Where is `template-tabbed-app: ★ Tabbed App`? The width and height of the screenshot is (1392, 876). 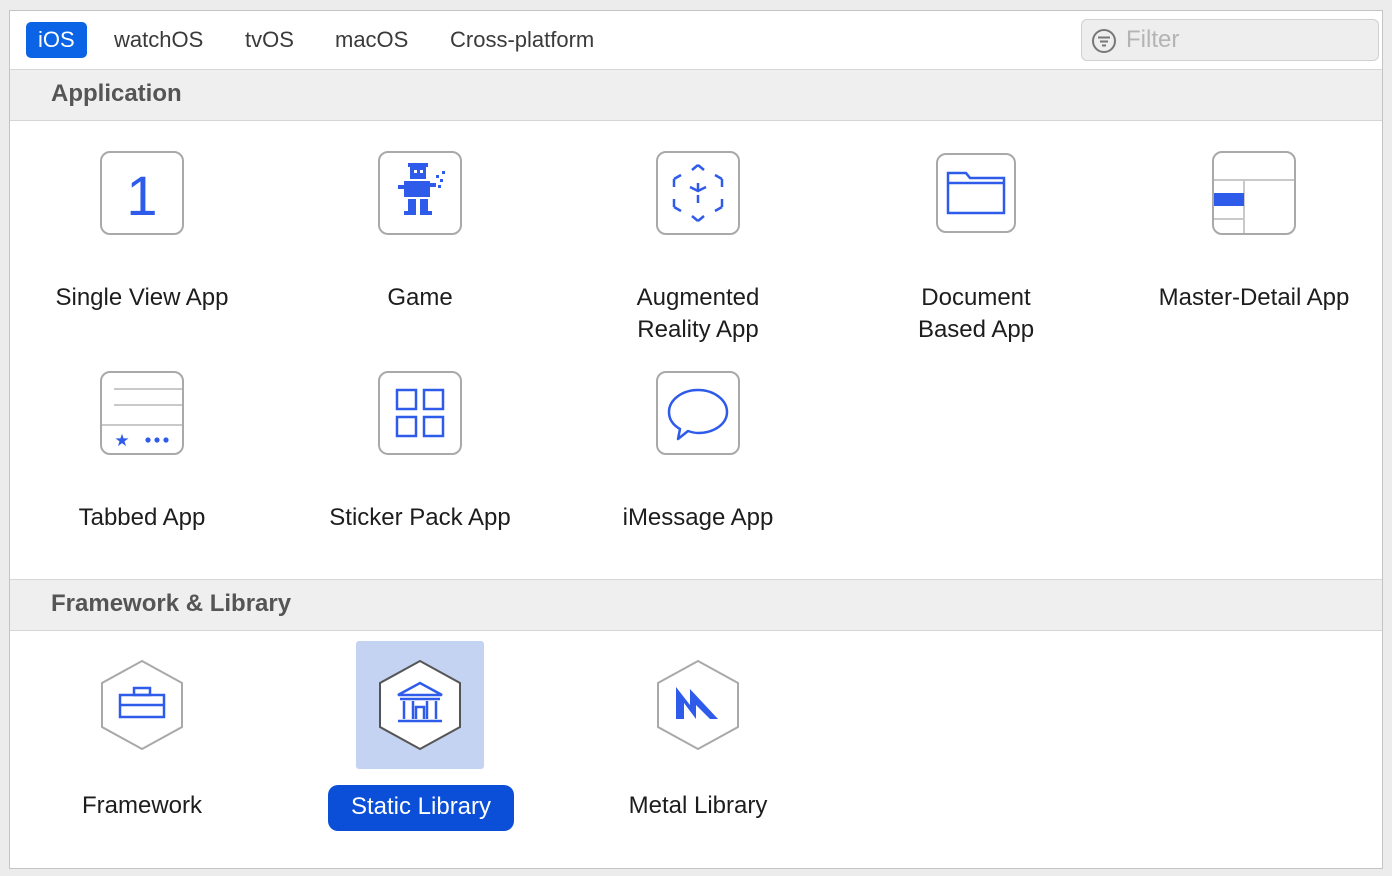 template-tabbed-app: ★ Tabbed App is located at coordinates (142, 461).